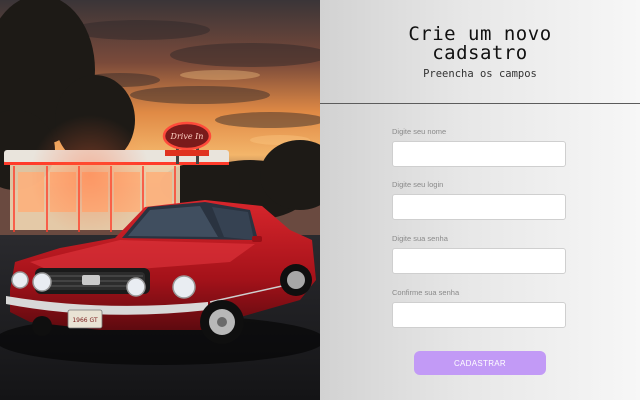 The height and width of the screenshot is (400, 640). I want to click on name-field-label: Digite seu nome, so click(419, 131).